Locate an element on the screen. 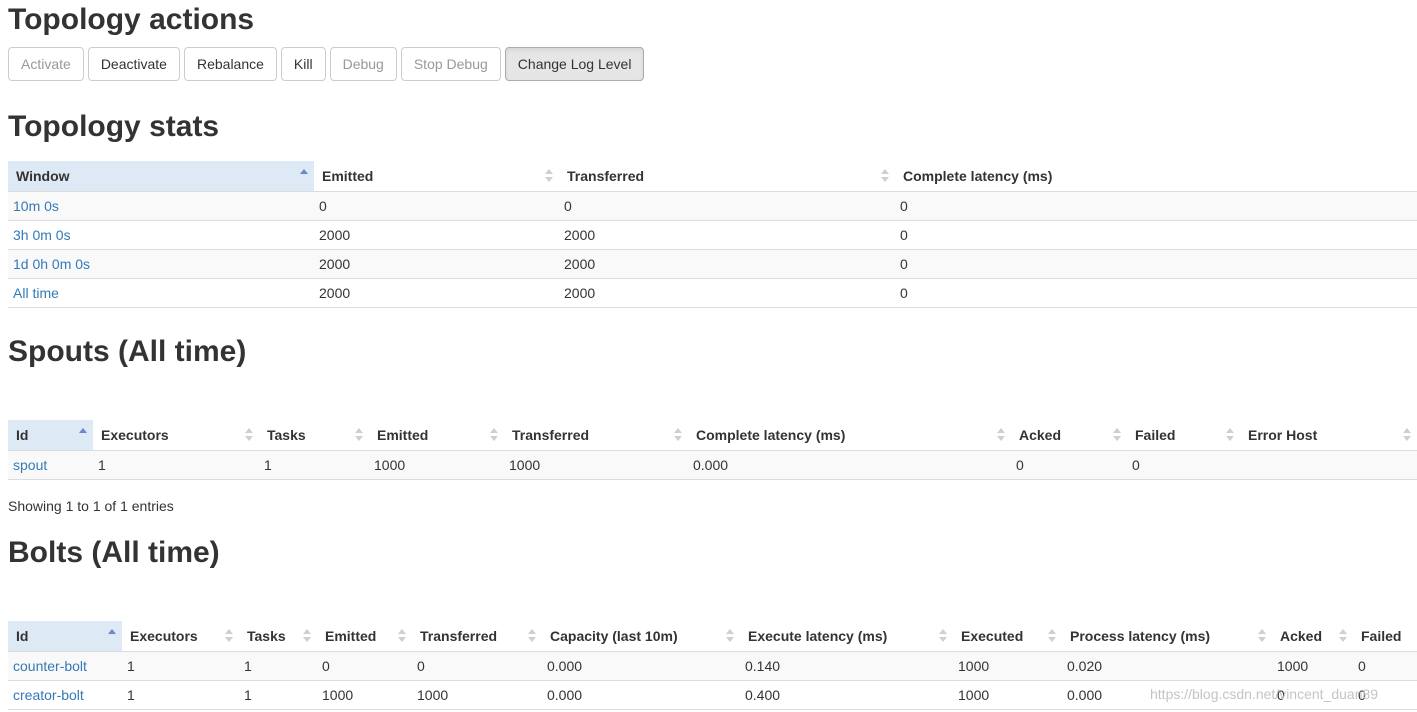 The height and width of the screenshot is (712, 1417). table-row: All time 2000 2000 0 is located at coordinates (712, 293).